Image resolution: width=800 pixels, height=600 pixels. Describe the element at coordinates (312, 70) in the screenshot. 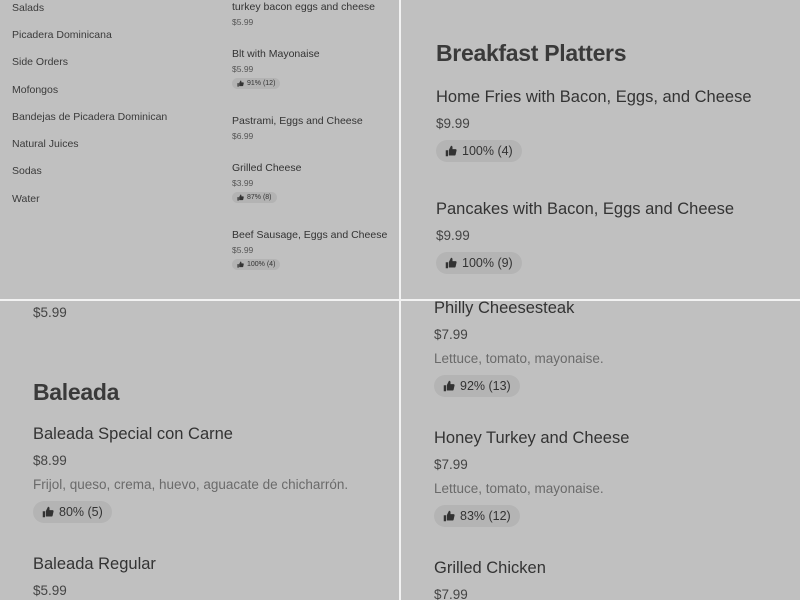

I see `menu-item-card: Blt with Mayonaise $5.99 91% (12)` at that location.